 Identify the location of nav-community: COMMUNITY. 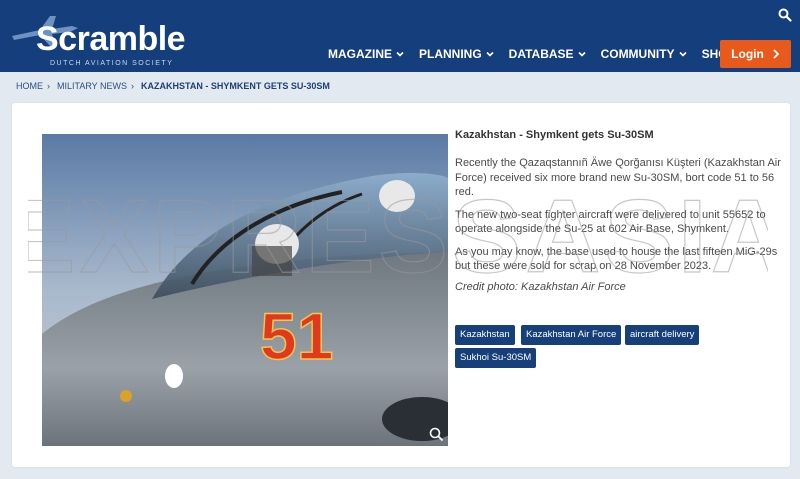
(644, 54).